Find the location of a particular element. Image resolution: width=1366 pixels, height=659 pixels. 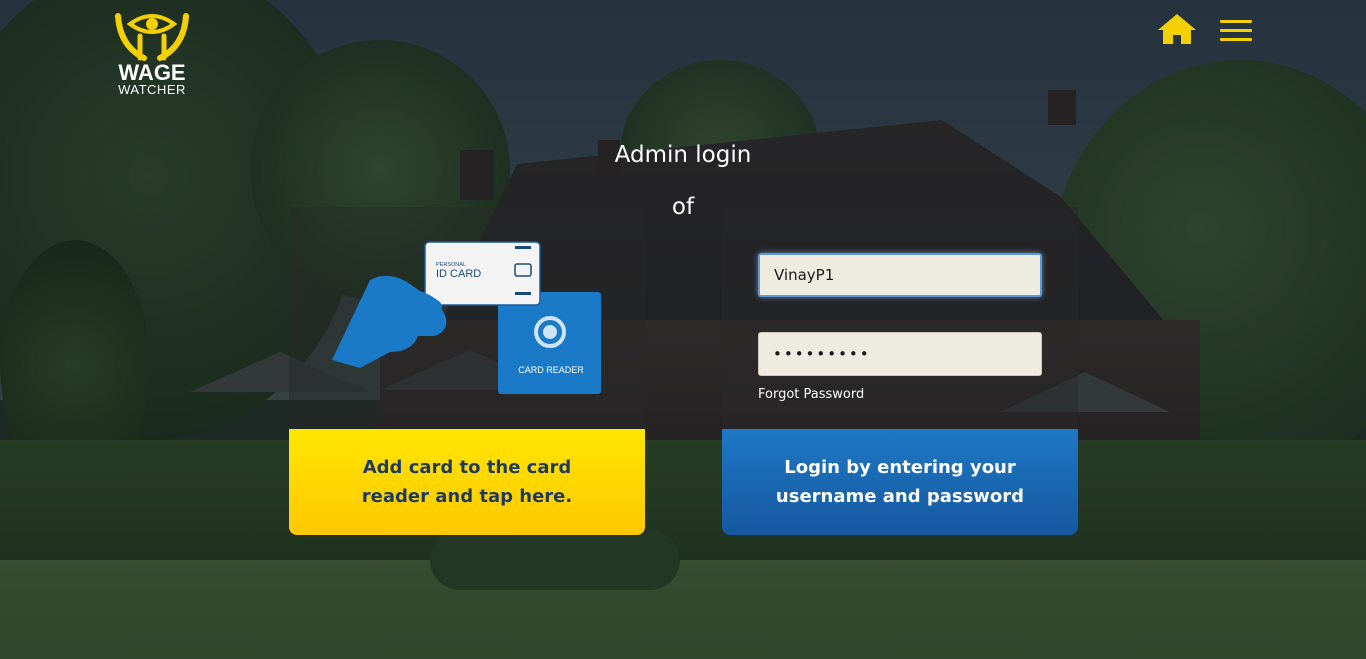

forgot-password-link: Forgot Password is located at coordinates (811, 394).